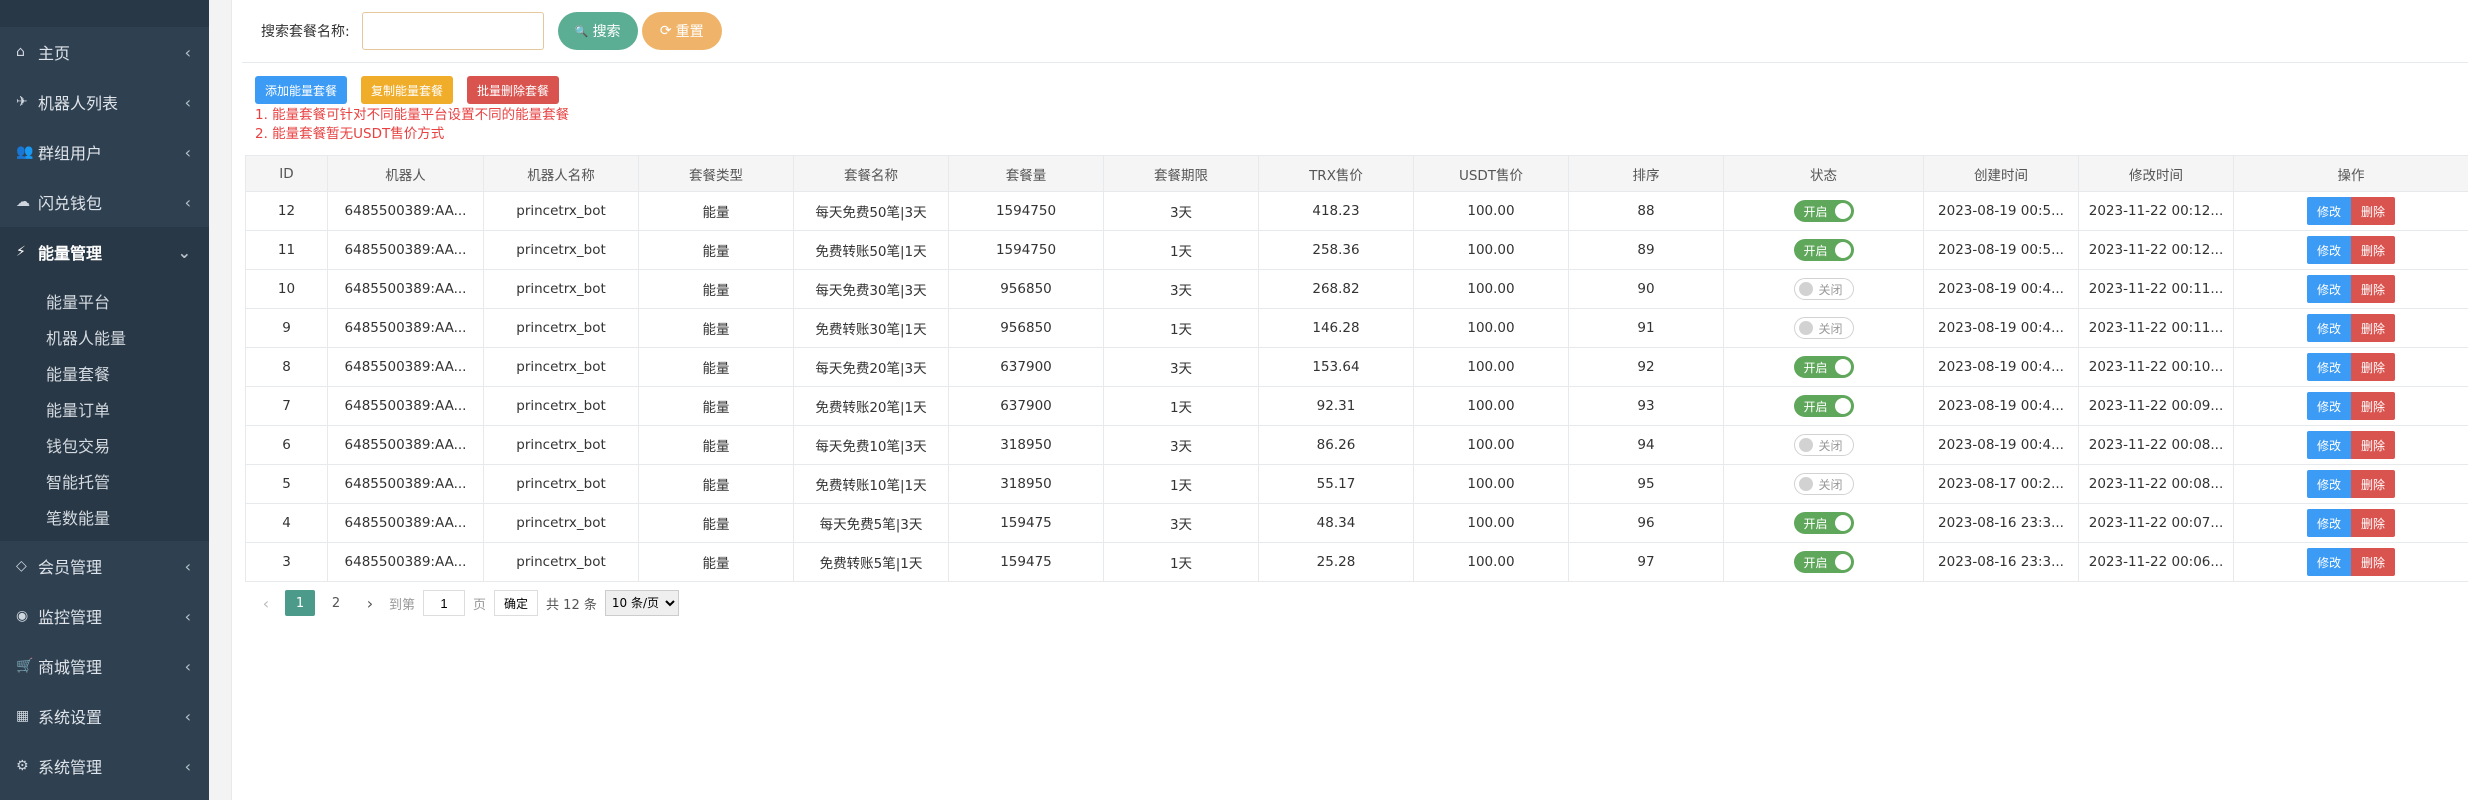 The height and width of the screenshot is (800, 2468). Describe the element at coordinates (104, 152) in the screenshot. I see `sidebar-item-users: 👥 群组用户 ‹` at that location.